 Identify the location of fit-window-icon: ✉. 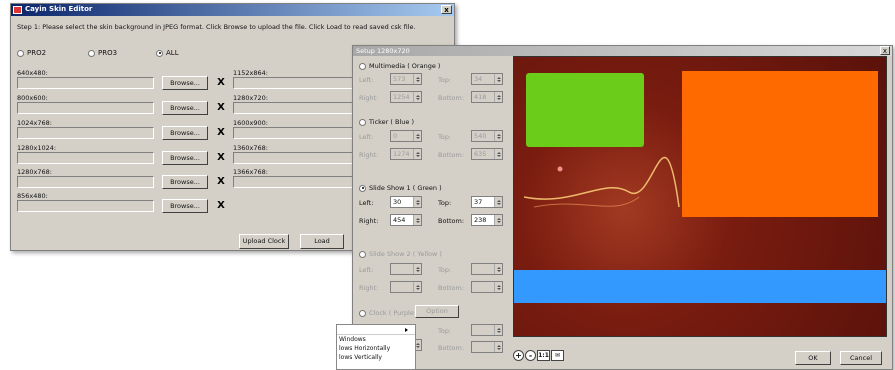
(557, 355).